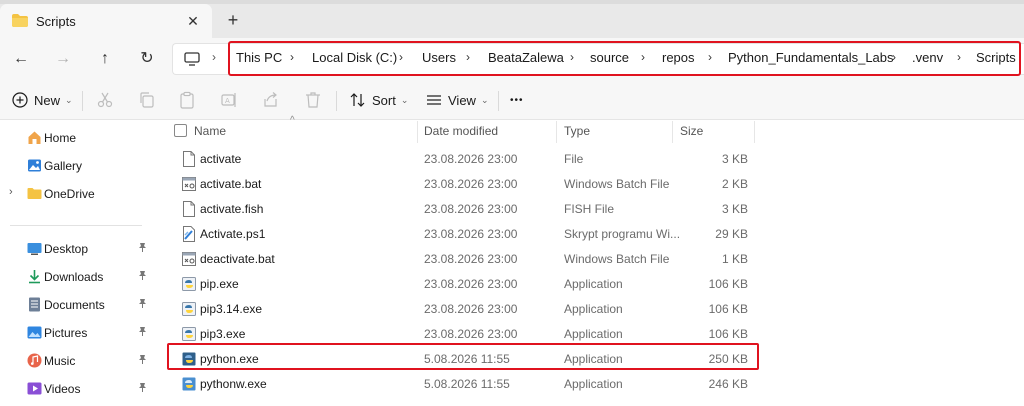  Describe the element at coordinates (927, 57) in the screenshot. I see `breadcrumb-venv: .venv` at that location.